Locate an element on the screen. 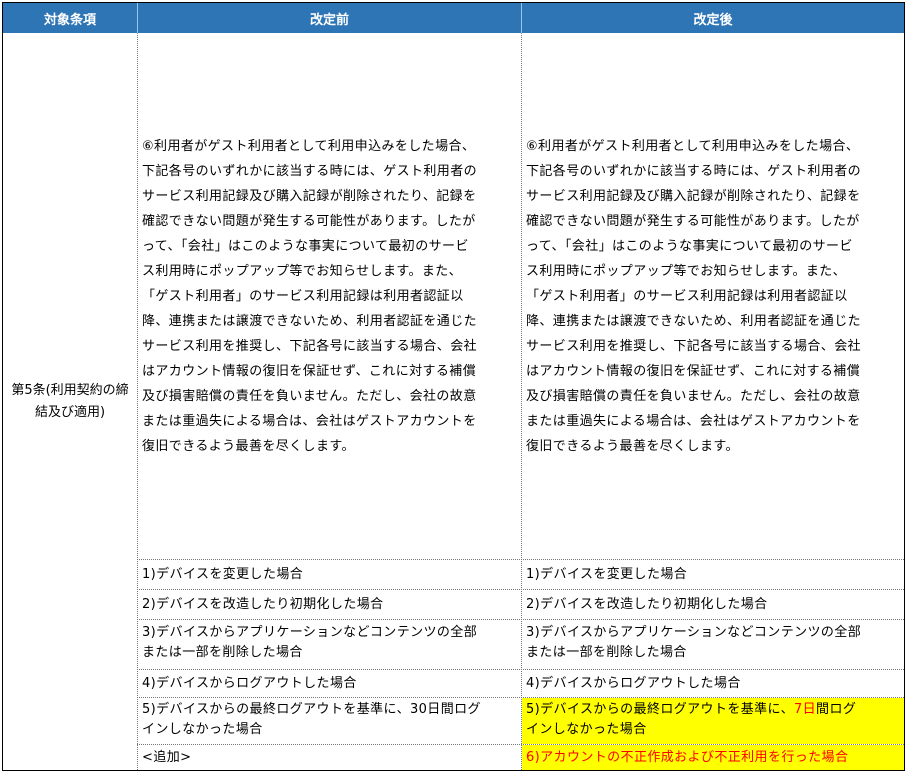 This screenshot has height=774, width=908. after-paragraph-line: ス利用時にポップアップ等でお知らせします。また、 is located at coordinates (686, 271).